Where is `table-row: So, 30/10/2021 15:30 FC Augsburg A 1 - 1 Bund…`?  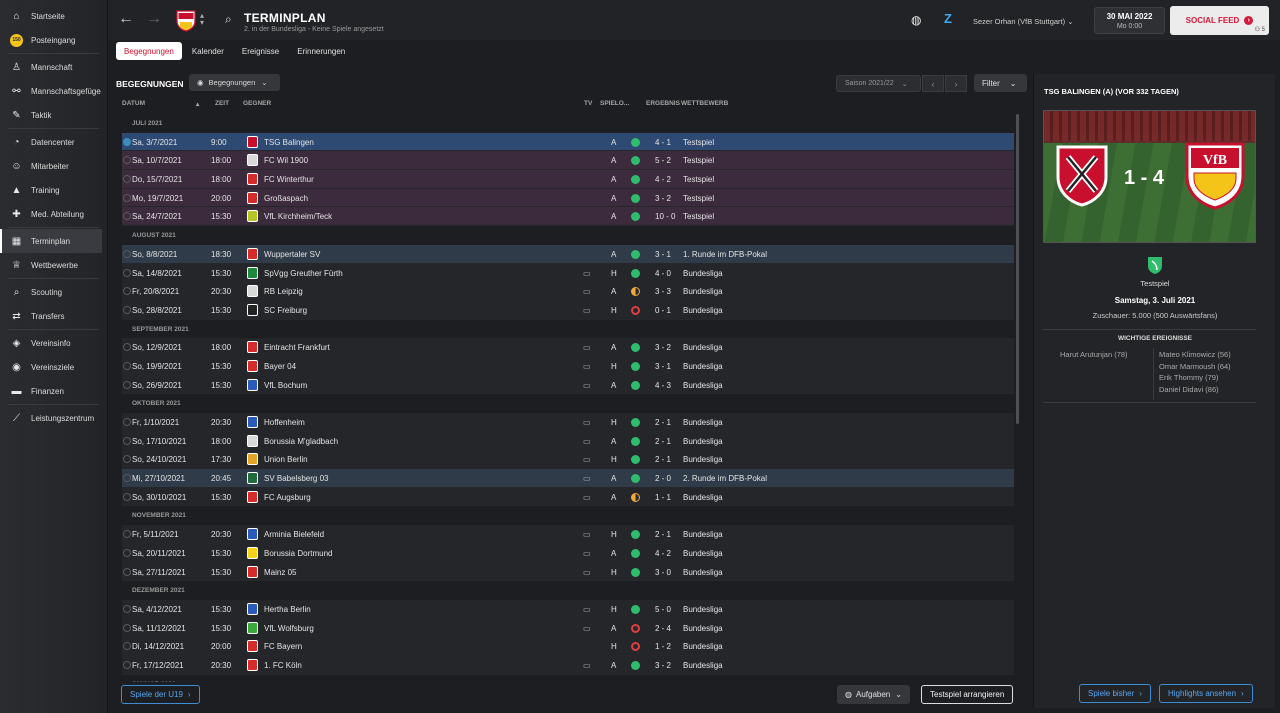 table-row: So, 30/10/2021 15:30 FC Augsburg A 1 - 1 Bund… is located at coordinates (568, 497).